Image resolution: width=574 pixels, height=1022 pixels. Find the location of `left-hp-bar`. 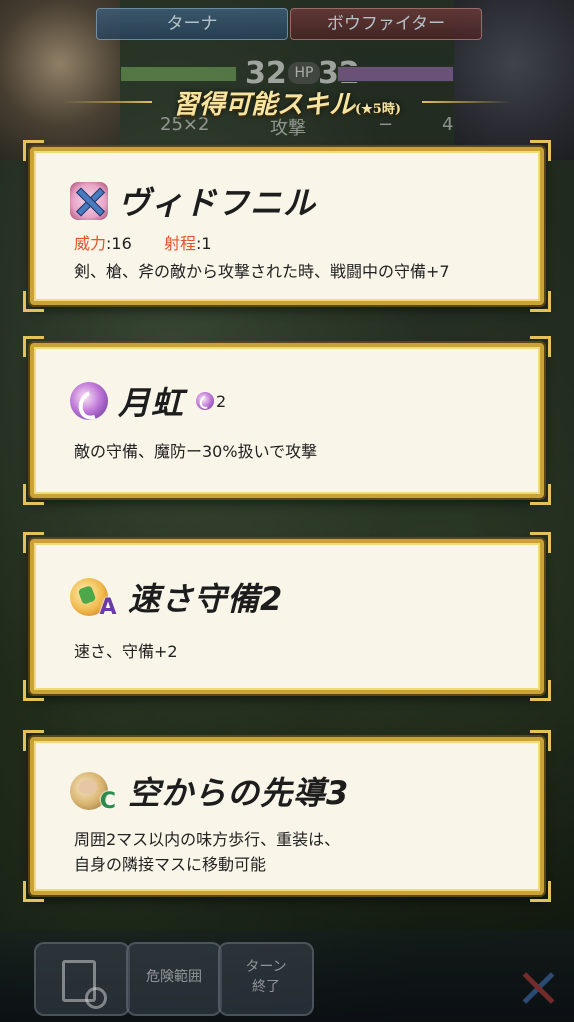

left-hp-bar is located at coordinates (178, 74).